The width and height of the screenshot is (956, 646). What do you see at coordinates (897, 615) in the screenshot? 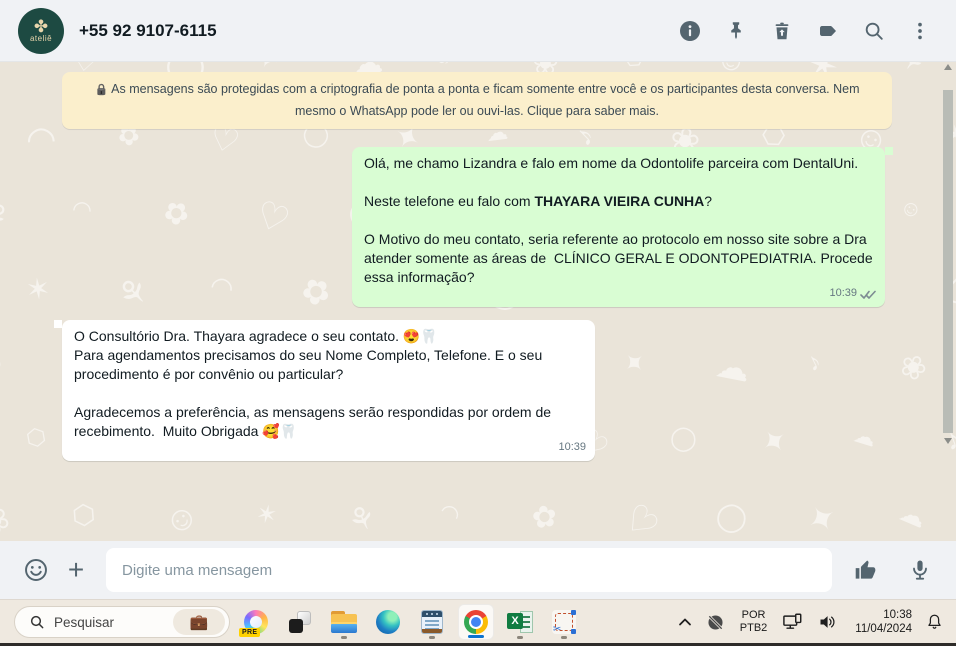
I see `clock-time: 10:38` at bounding box center [897, 615].